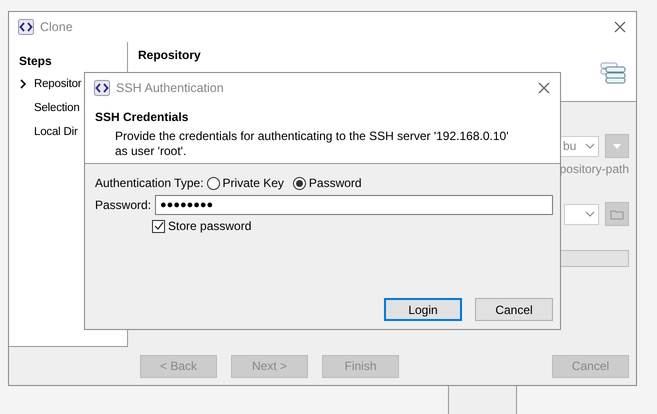  Describe the element at coordinates (169, 55) in the screenshot. I see `page-title: Repository` at that location.